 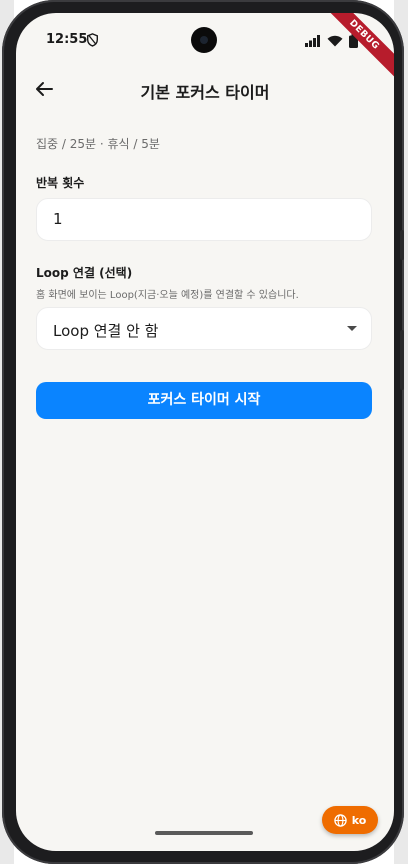 I want to click on page-title: 기본 포커스 타이머, so click(x=205, y=92).